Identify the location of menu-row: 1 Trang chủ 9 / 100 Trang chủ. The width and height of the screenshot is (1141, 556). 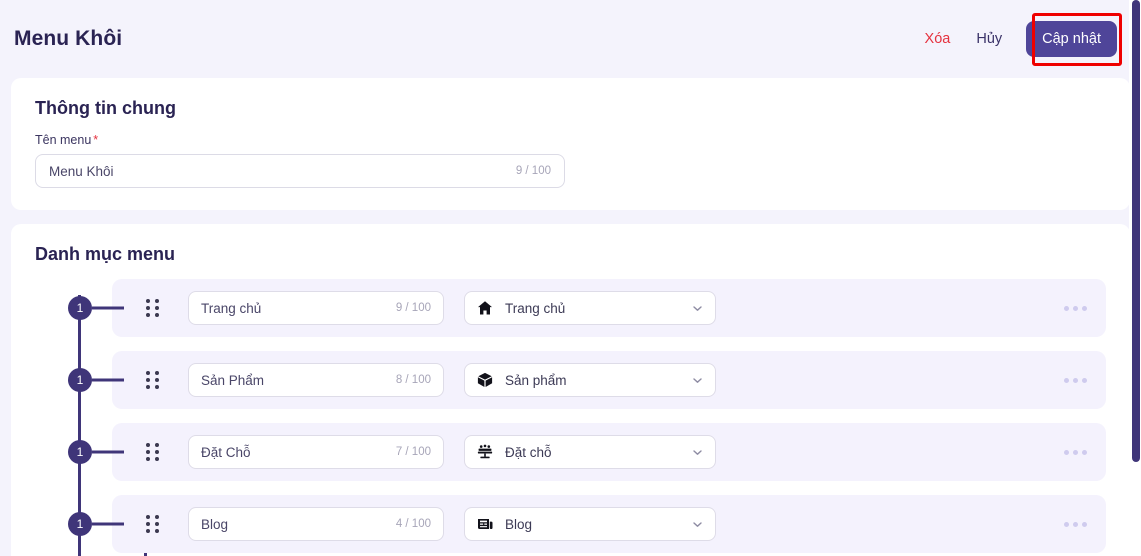
(570, 308).